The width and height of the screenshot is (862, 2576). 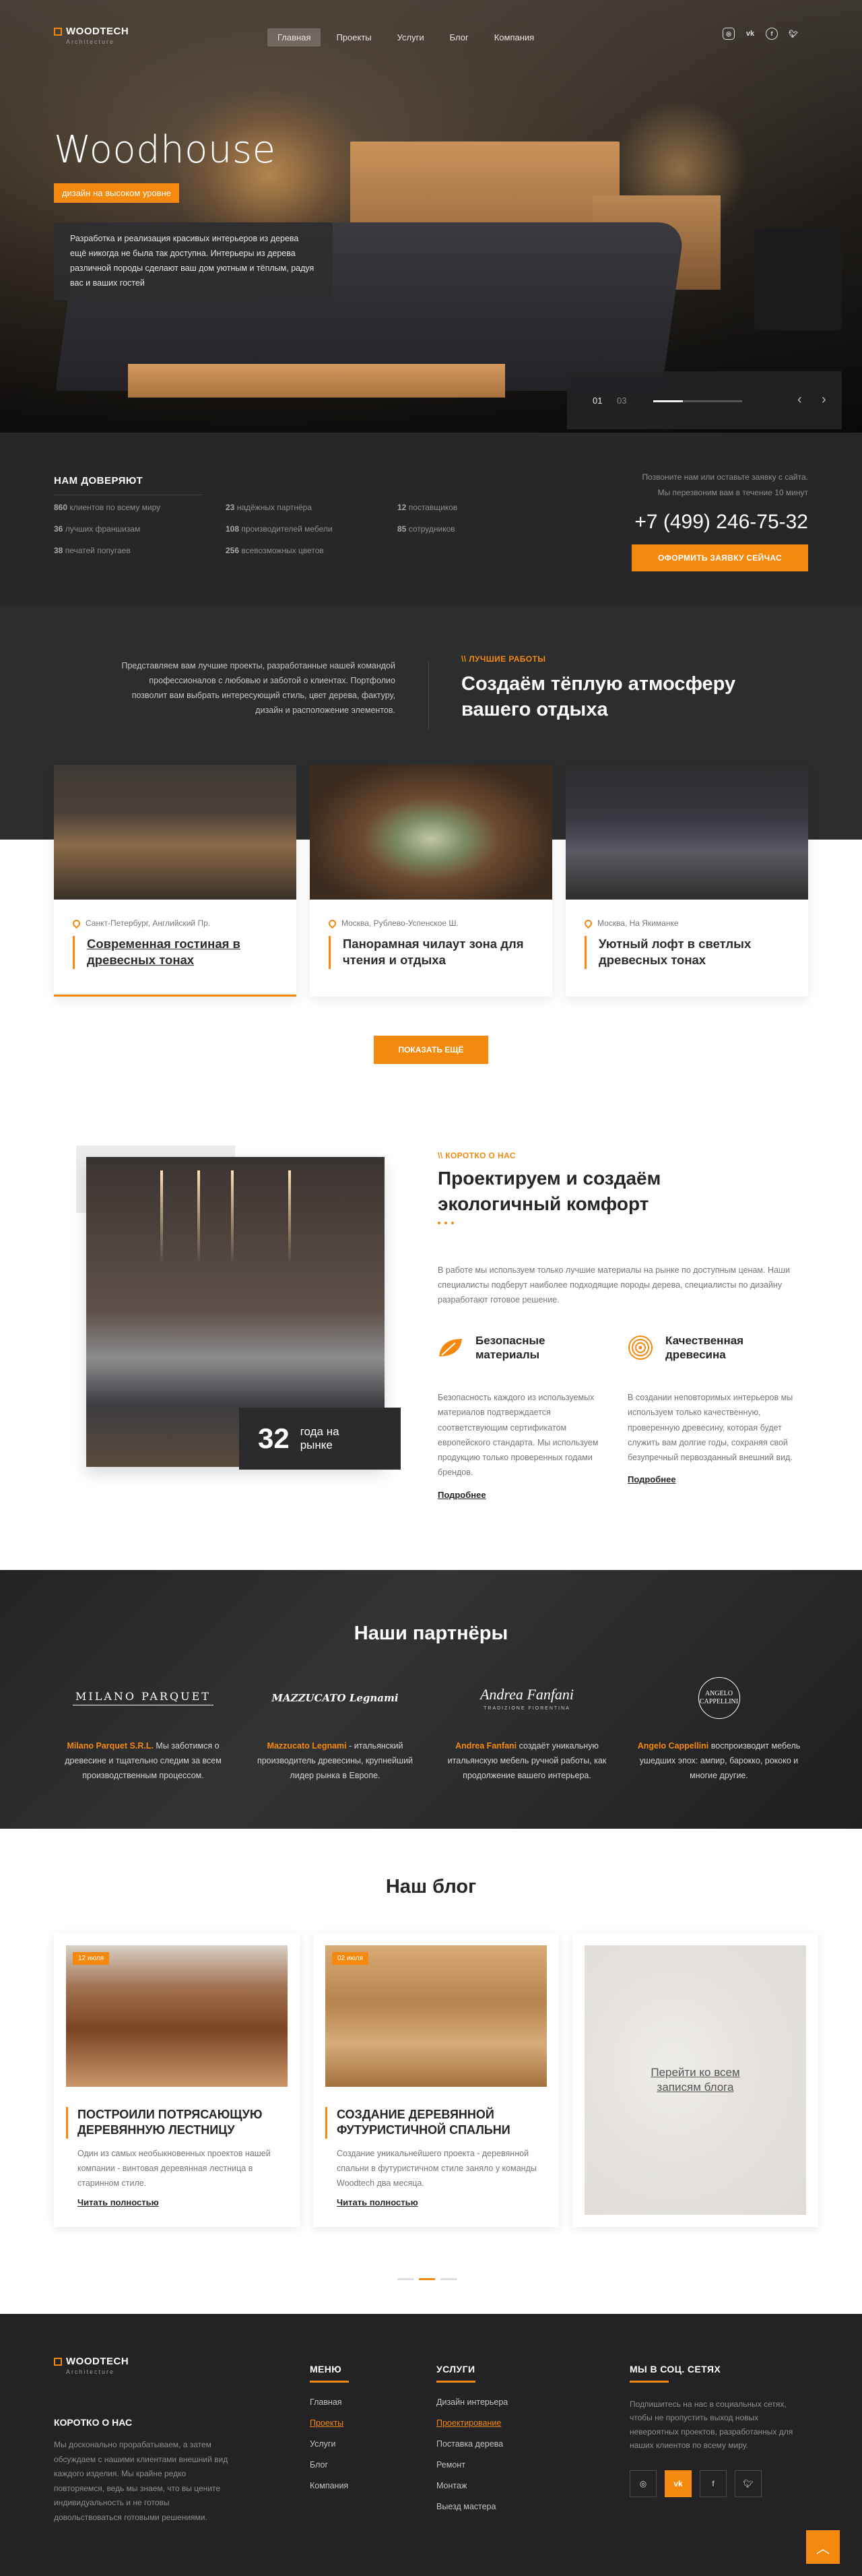 What do you see at coordinates (598, 696) in the screenshot?
I see `works-title: Создаём тёплую атмосферу вашего отдыха` at bounding box center [598, 696].